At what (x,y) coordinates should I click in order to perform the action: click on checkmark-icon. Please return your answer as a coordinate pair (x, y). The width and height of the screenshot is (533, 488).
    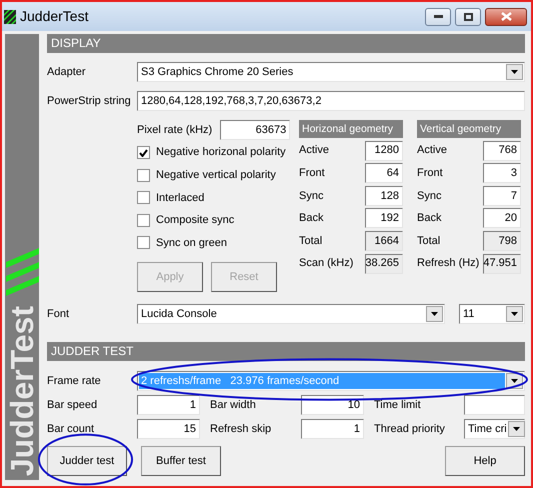
    Looking at the image, I should click on (143, 152).